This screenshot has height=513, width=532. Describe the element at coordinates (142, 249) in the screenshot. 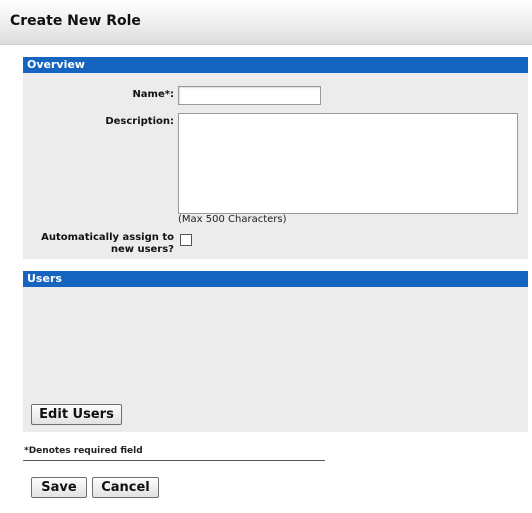

I see `auto-assign-label-line2: new users?` at that location.